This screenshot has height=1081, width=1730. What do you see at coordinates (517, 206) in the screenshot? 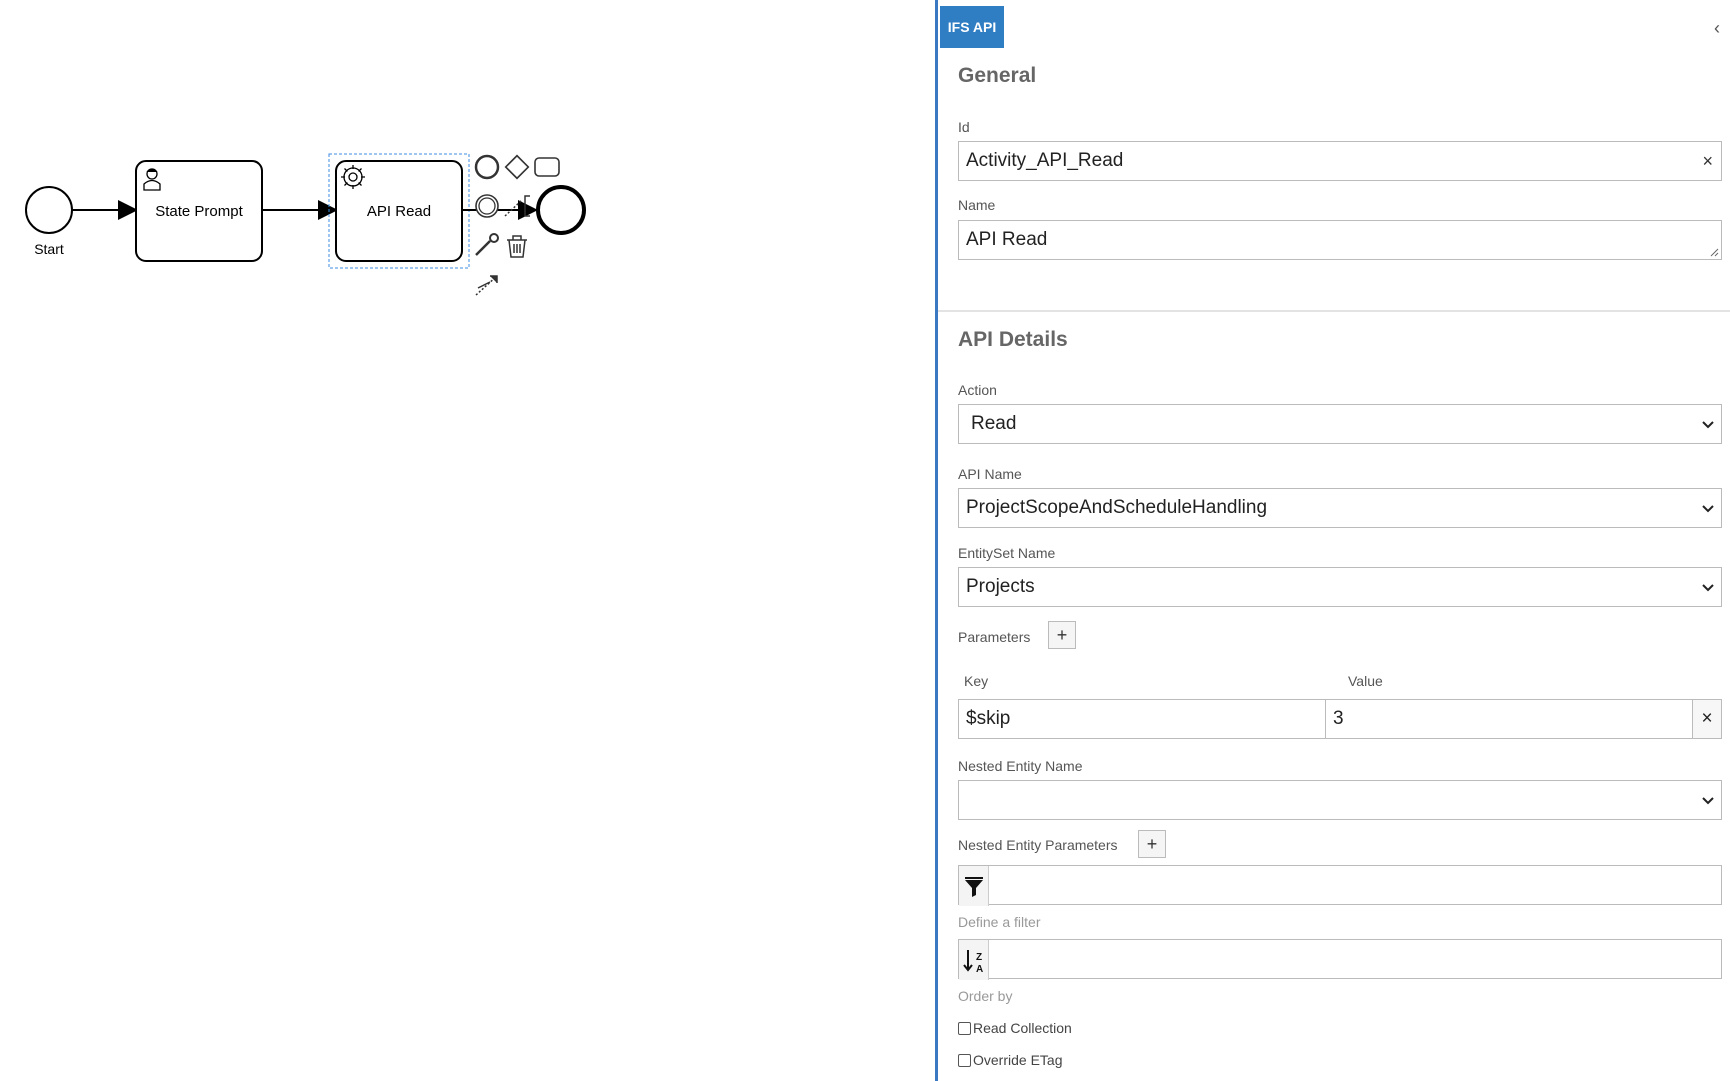
I see `text-annotation-icon` at bounding box center [517, 206].